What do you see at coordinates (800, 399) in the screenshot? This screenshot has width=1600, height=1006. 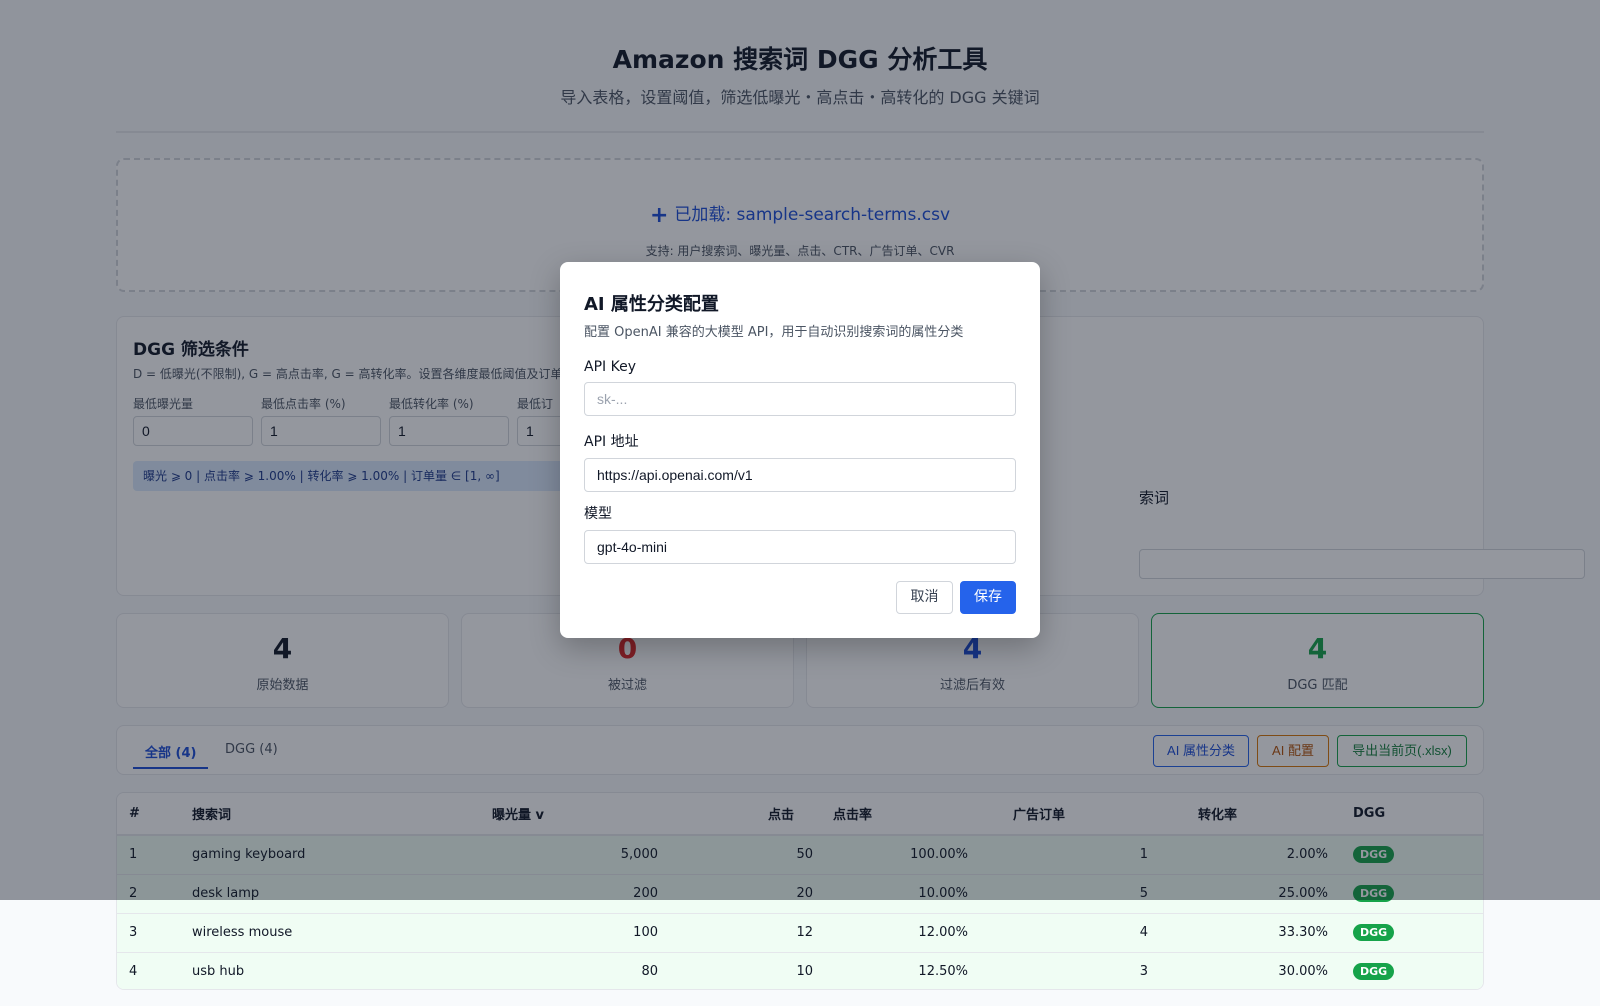 I see `api-key-input` at bounding box center [800, 399].